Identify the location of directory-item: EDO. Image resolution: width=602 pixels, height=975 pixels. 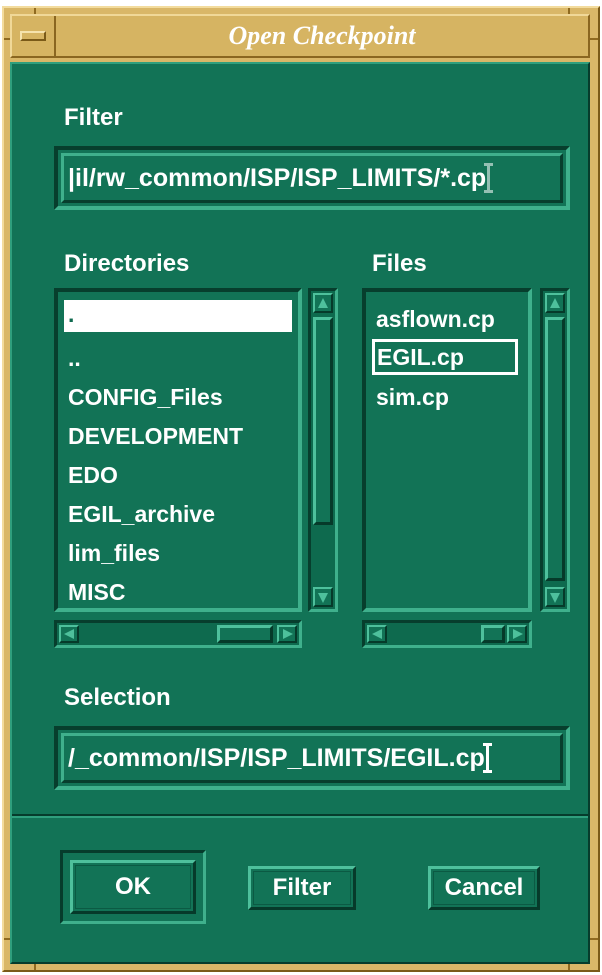
(178, 475).